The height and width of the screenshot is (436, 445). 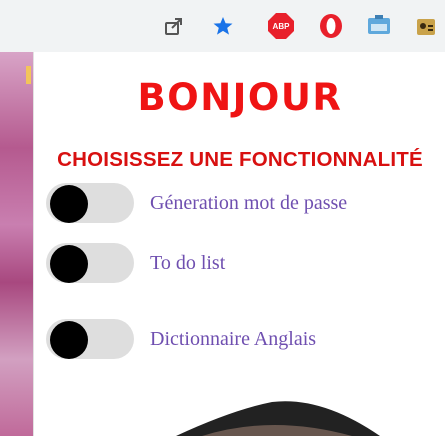 I want to click on svg-text: ABP, so click(x=282, y=26).